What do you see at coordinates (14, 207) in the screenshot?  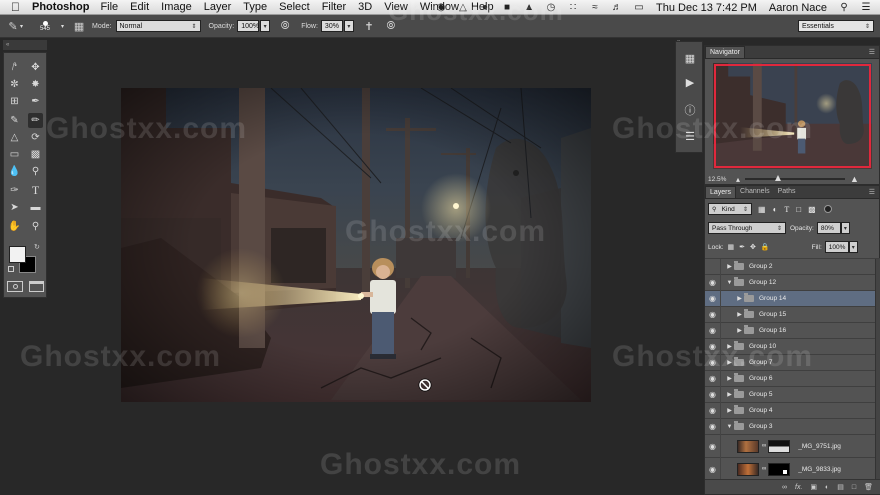 I see `path-selection-tool-icon: ➤` at bounding box center [14, 207].